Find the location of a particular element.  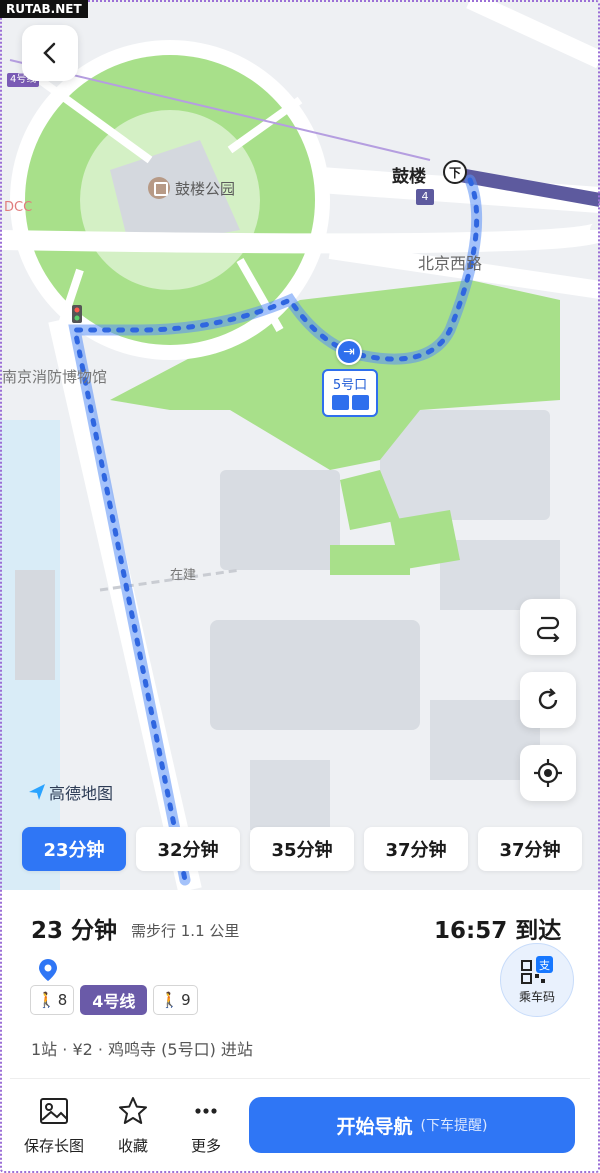

construction-label: 在建 is located at coordinates (183, 575).